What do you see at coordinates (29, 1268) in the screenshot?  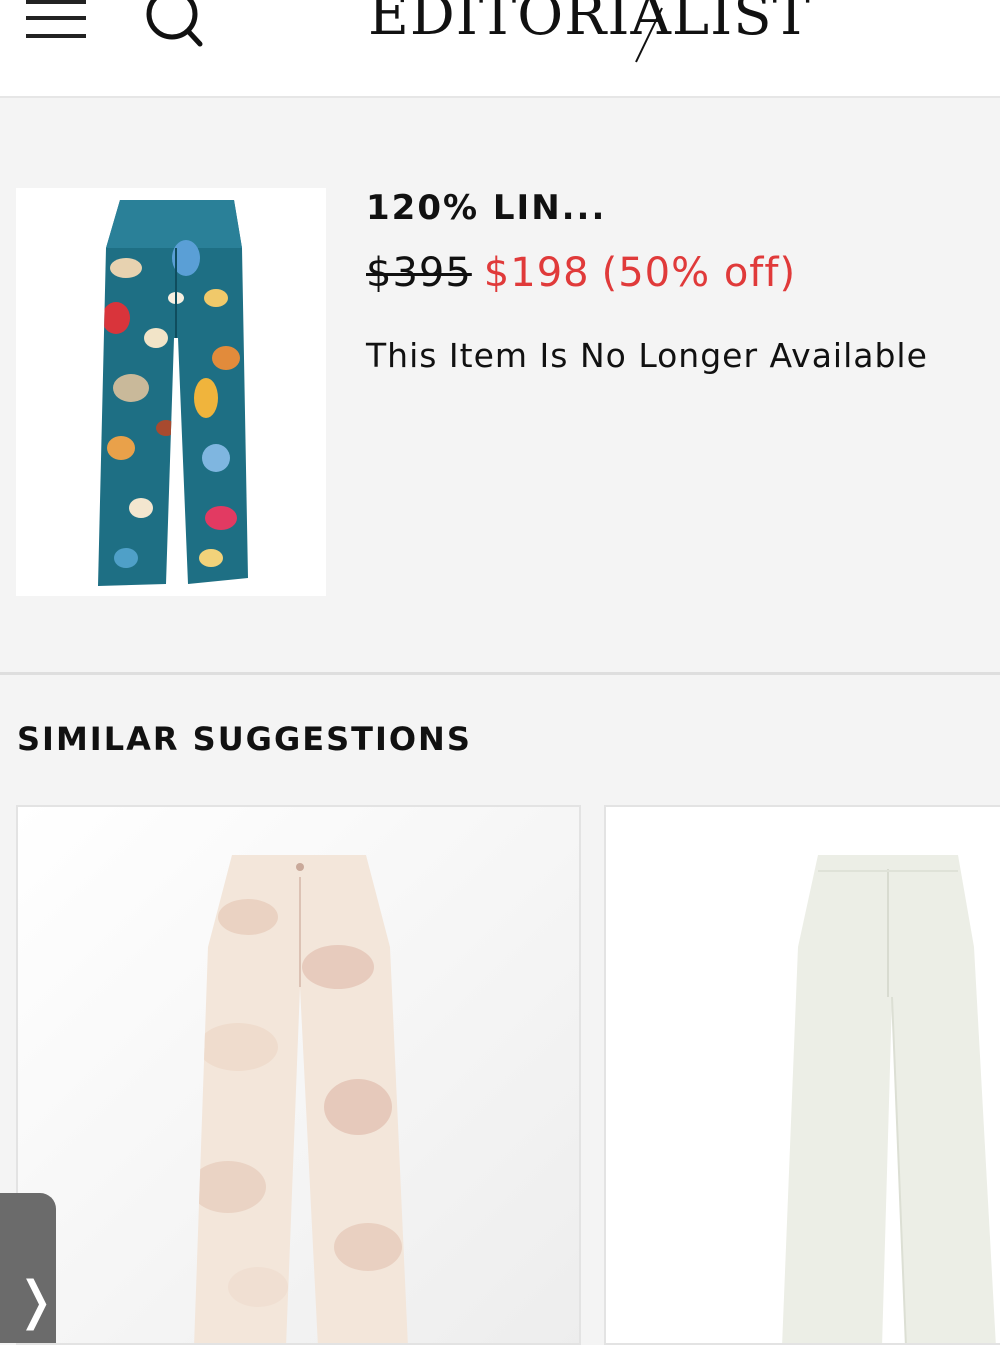 I see `side-expand-tab: ❭` at bounding box center [29, 1268].